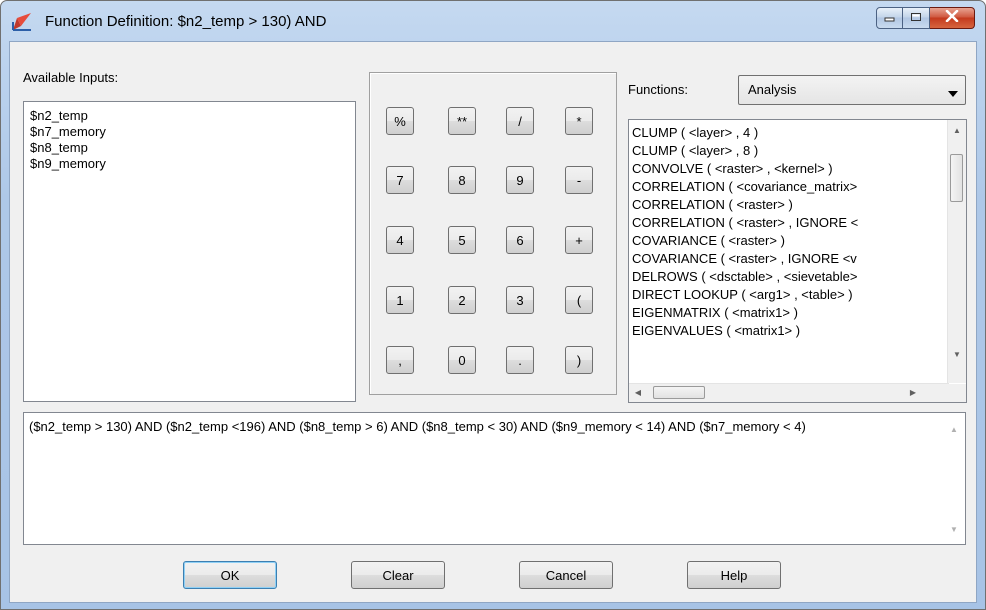 Image resolution: width=986 pixels, height=610 pixels. What do you see at coordinates (398, 575) in the screenshot?
I see `clear-button: Clear` at bounding box center [398, 575].